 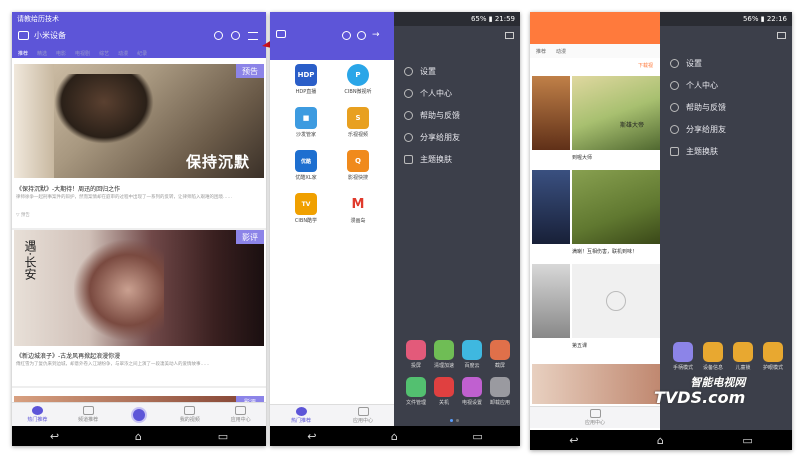 What do you see at coordinates (250, 237) in the screenshot?
I see `review-badge: 影评` at bounding box center [250, 237].